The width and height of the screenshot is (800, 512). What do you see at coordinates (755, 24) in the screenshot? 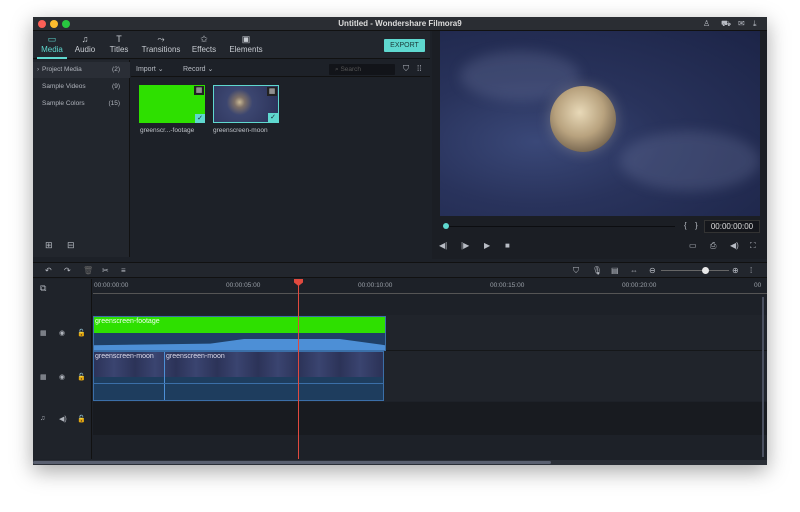
I see `download-icon: ⤓` at bounding box center [755, 24].